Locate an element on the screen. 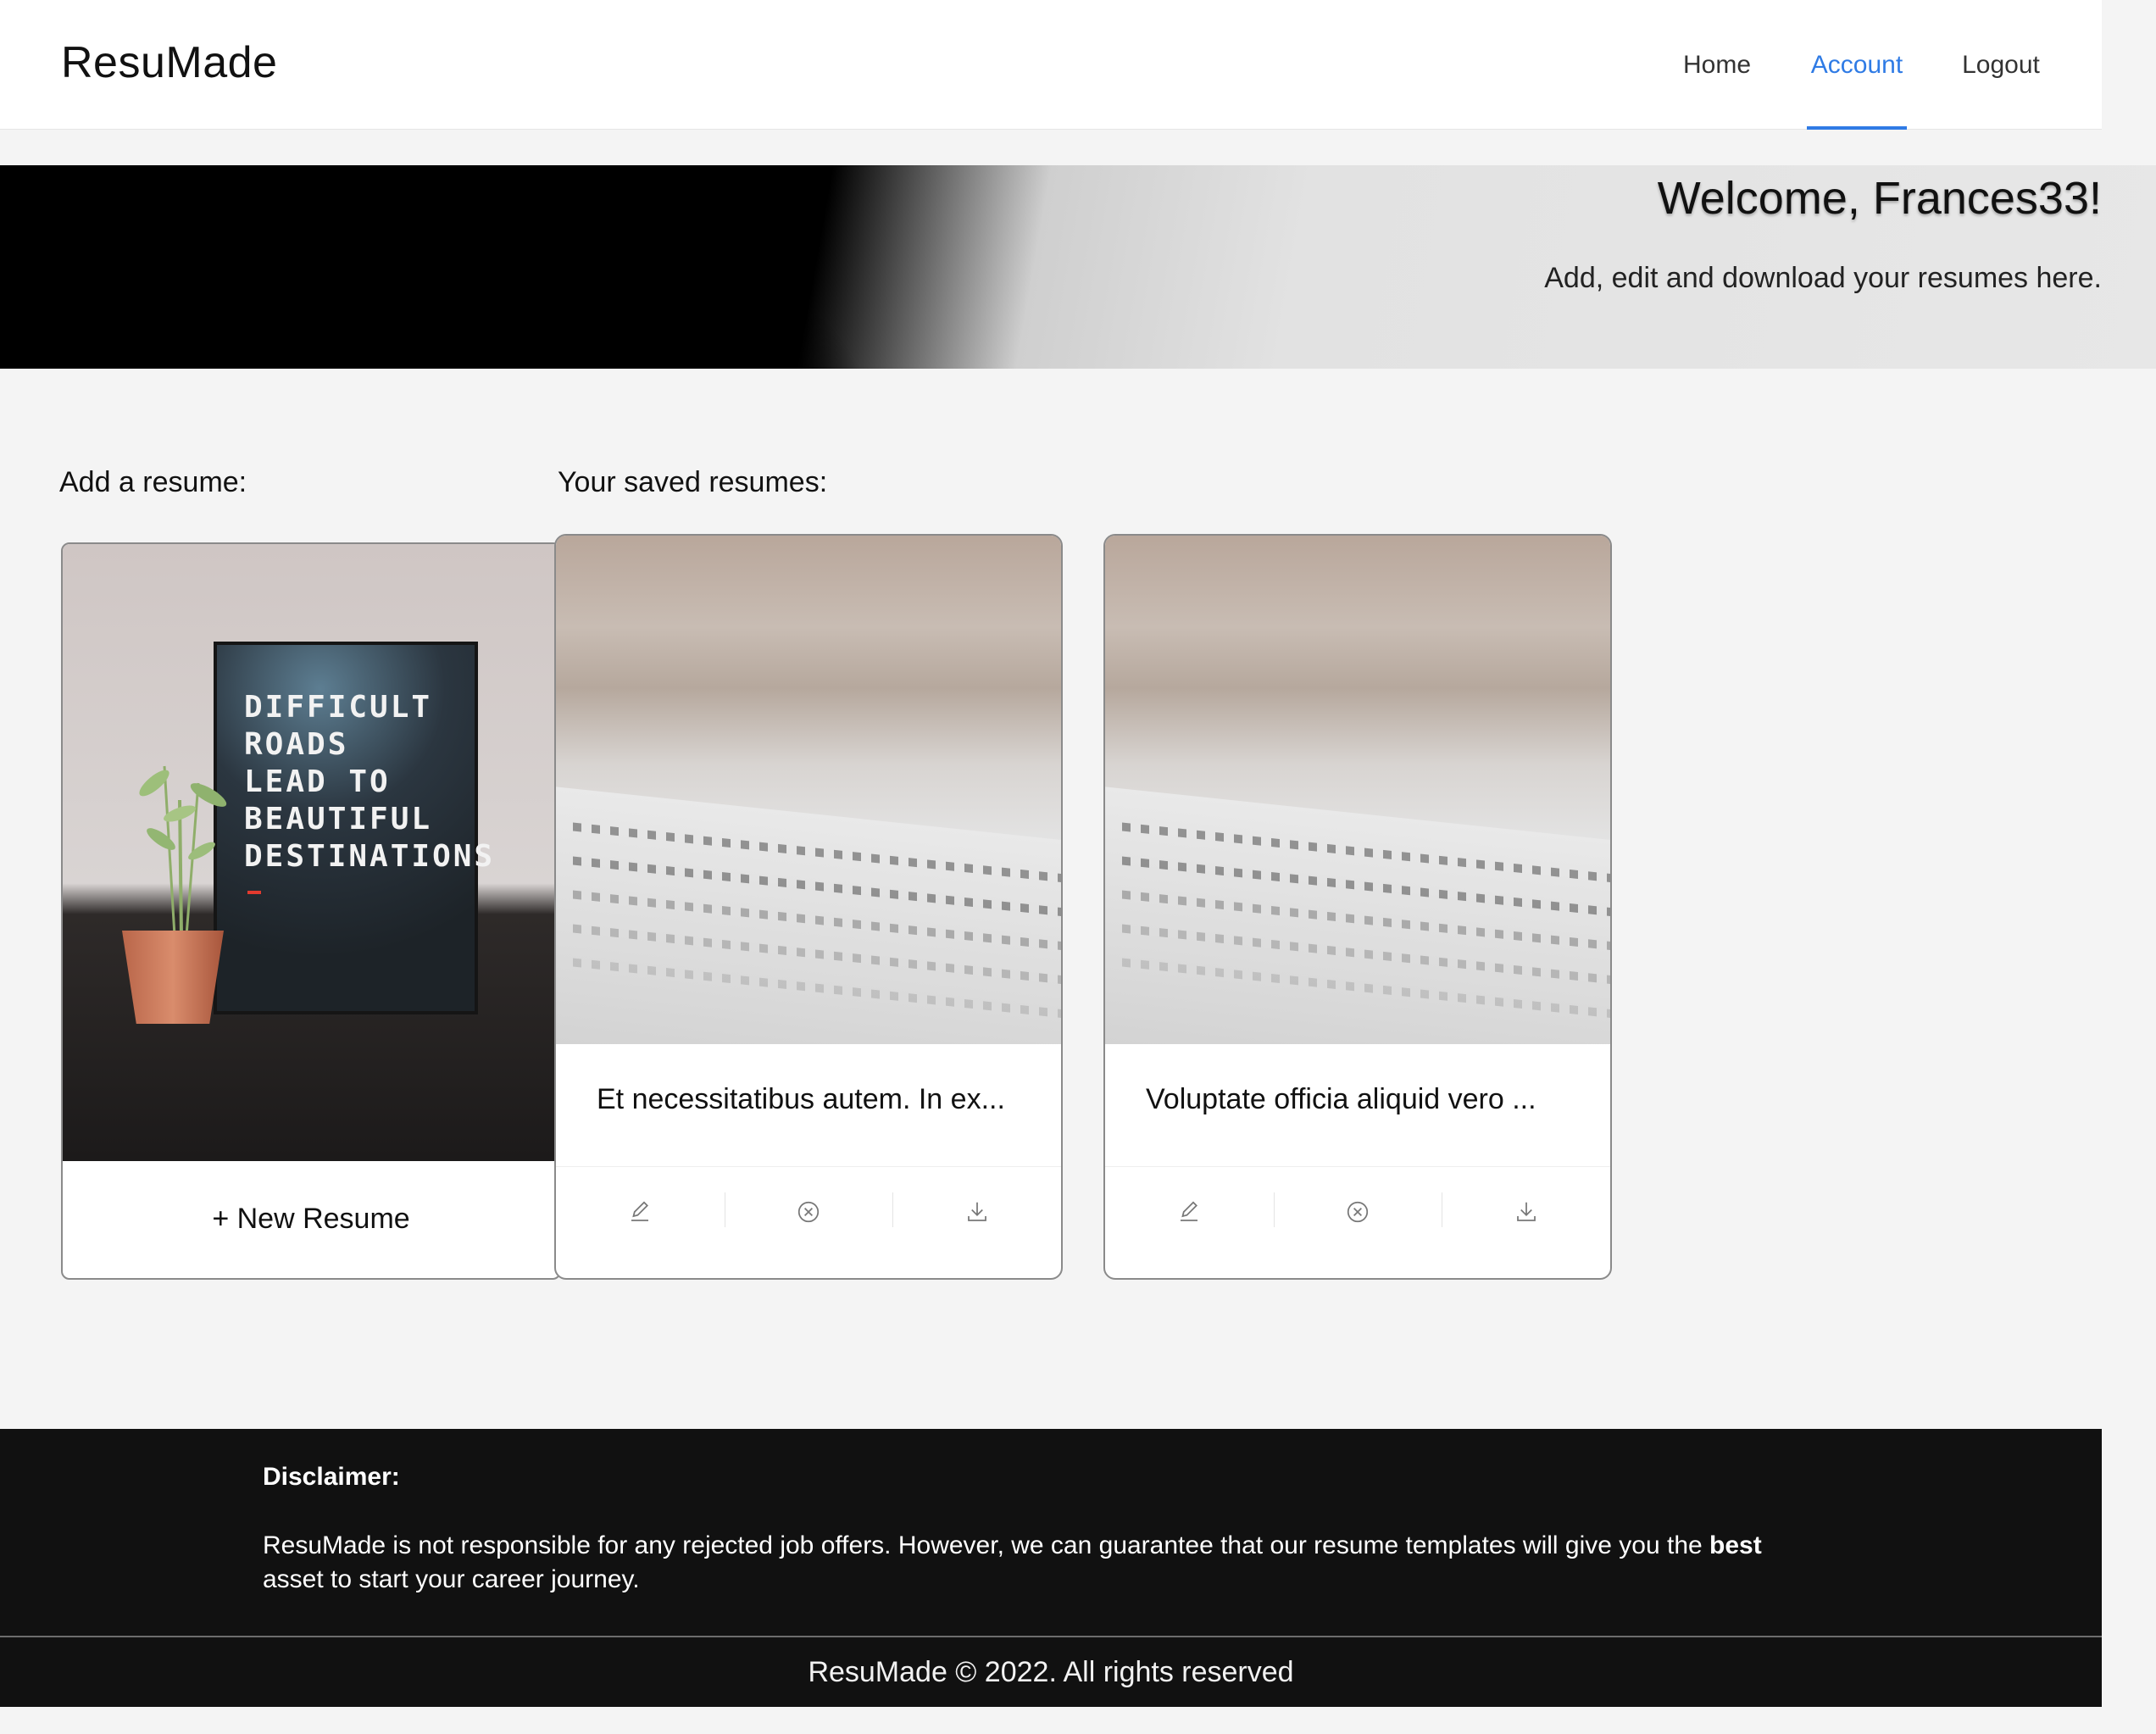 The height and width of the screenshot is (1734, 2156). nav-account-link: Account is located at coordinates (1857, 65).